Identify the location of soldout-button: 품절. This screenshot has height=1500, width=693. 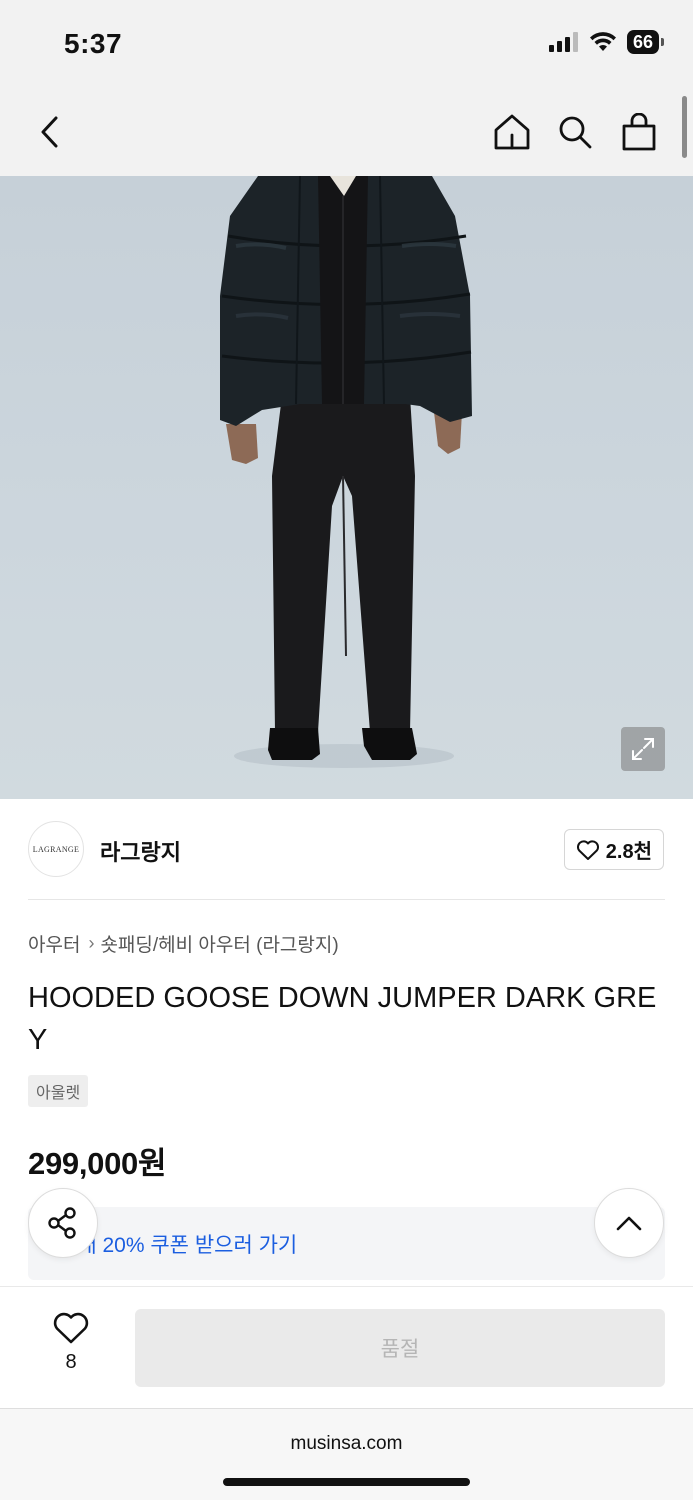
(400, 1348).